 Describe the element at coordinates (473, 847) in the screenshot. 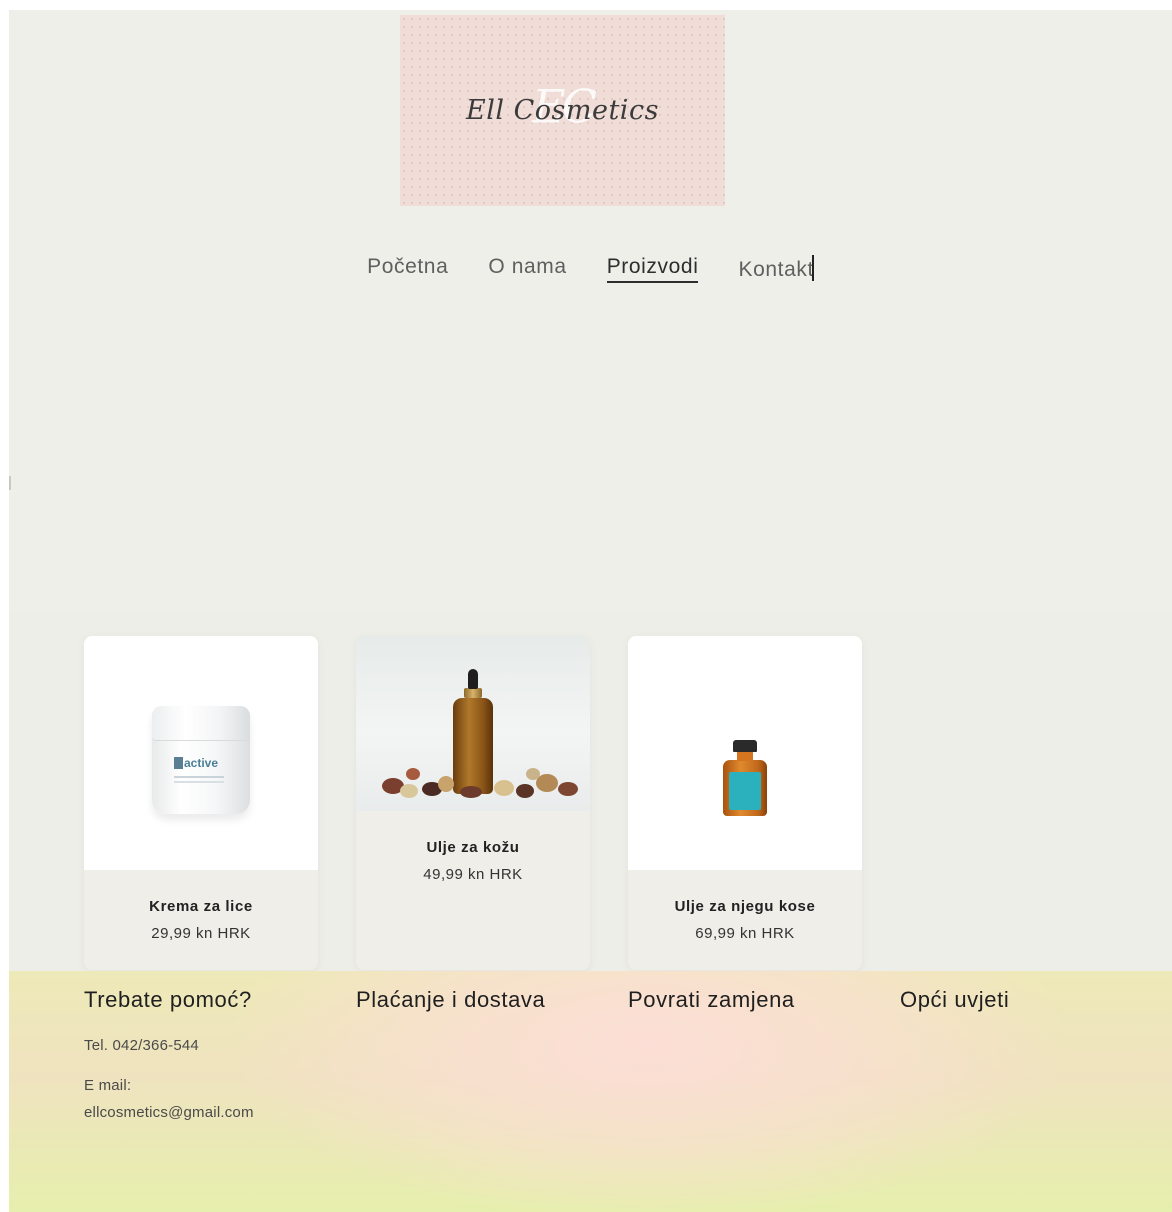

I see `product-name: Ulje za kožu` at that location.